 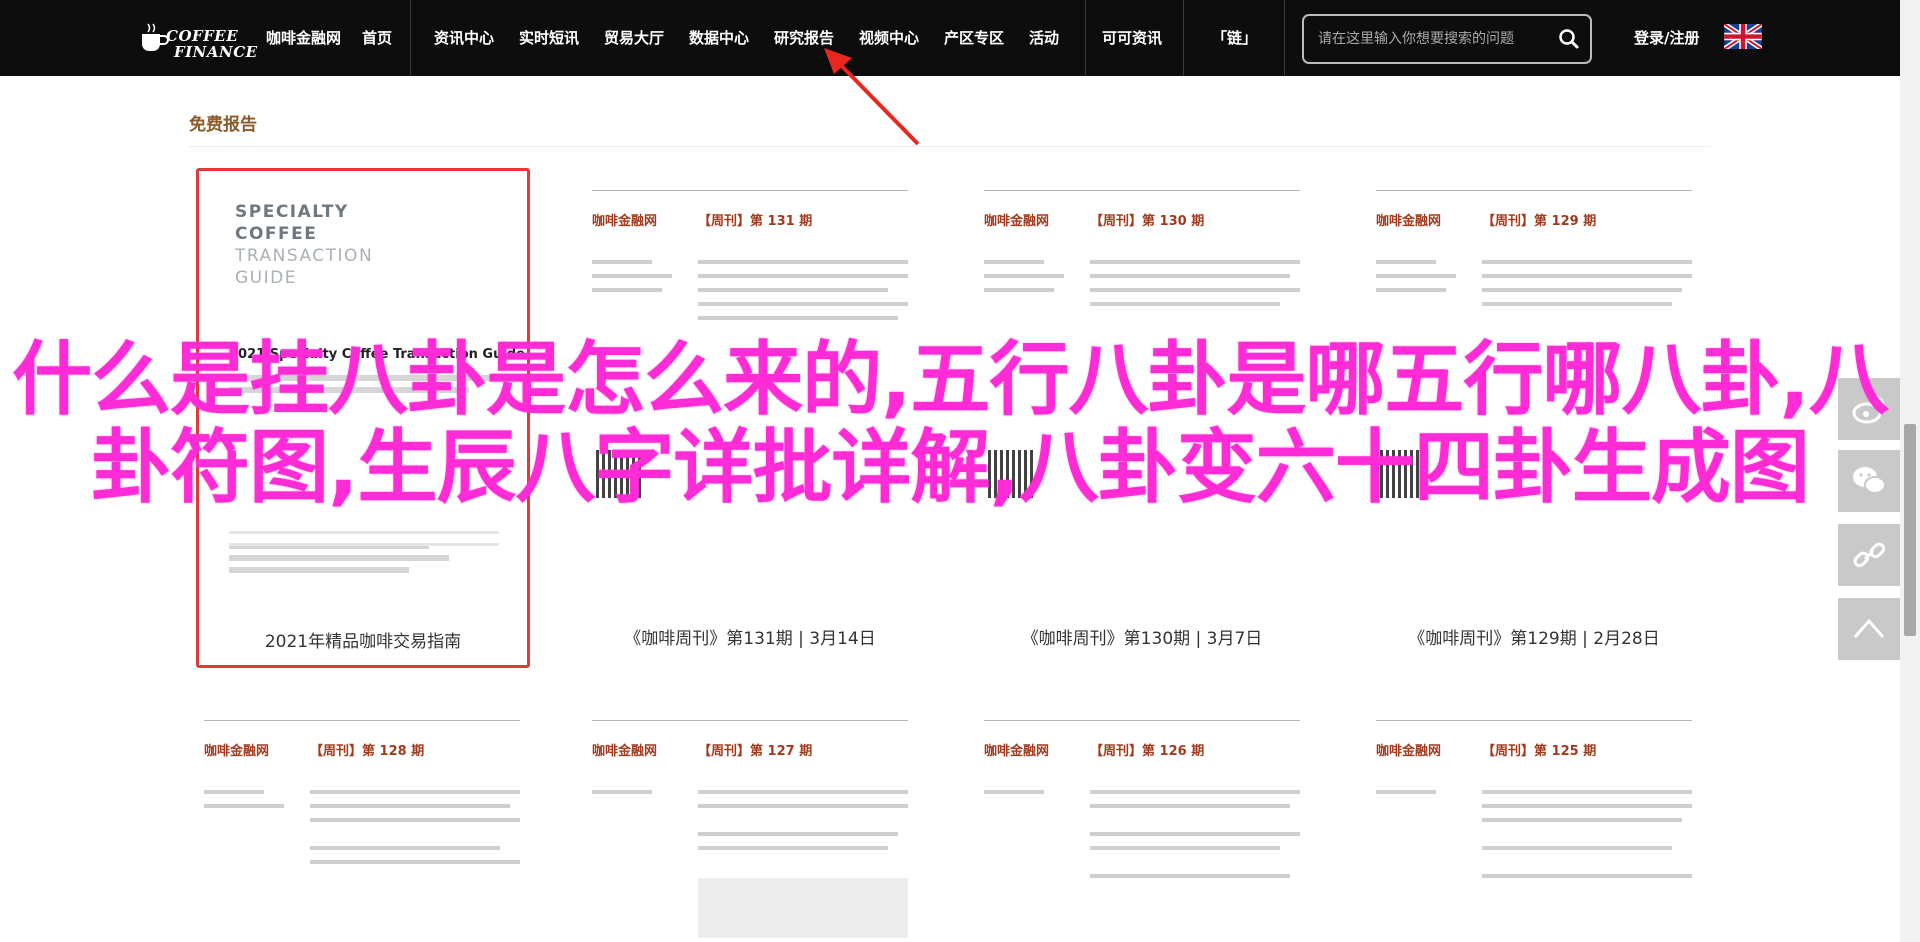 I want to click on nav-trade-hall: 贸易大厅, so click(x=634, y=38).